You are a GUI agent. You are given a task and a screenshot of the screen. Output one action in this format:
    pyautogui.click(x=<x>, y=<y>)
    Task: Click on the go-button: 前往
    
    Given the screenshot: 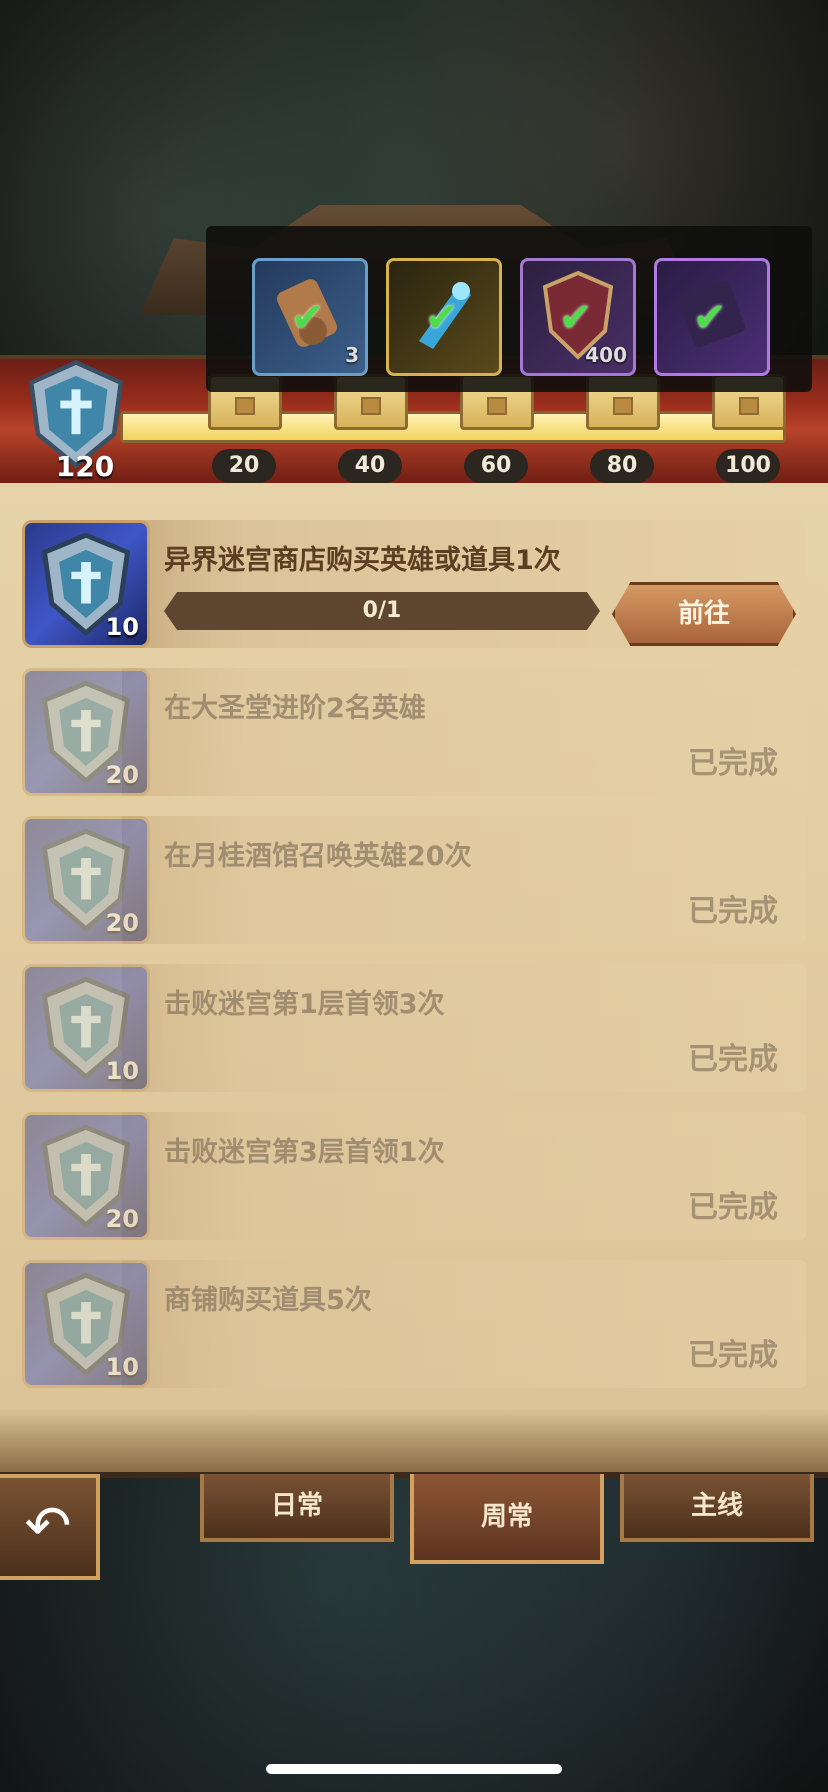 What is the action you would take?
    pyautogui.click(x=704, y=614)
    